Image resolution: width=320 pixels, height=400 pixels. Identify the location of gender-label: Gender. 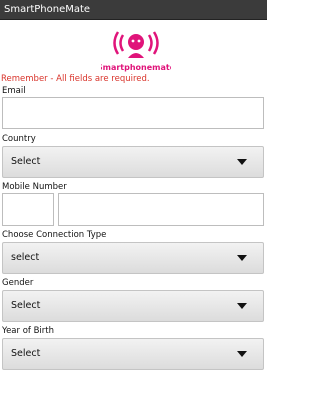
(18, 283).